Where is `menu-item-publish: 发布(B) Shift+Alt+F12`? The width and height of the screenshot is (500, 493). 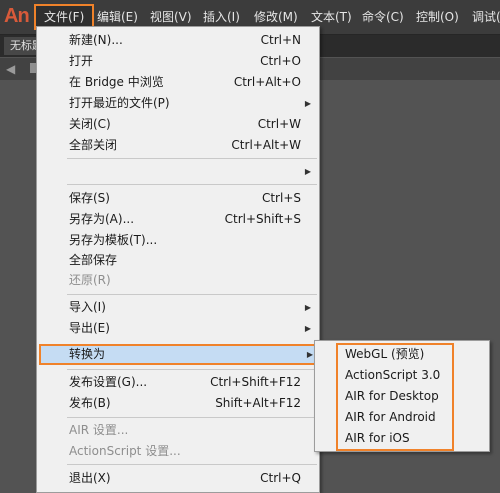
menu-item-publish: 发布(B) Shift+Alt+F12 is located at coordinates (178, 403).